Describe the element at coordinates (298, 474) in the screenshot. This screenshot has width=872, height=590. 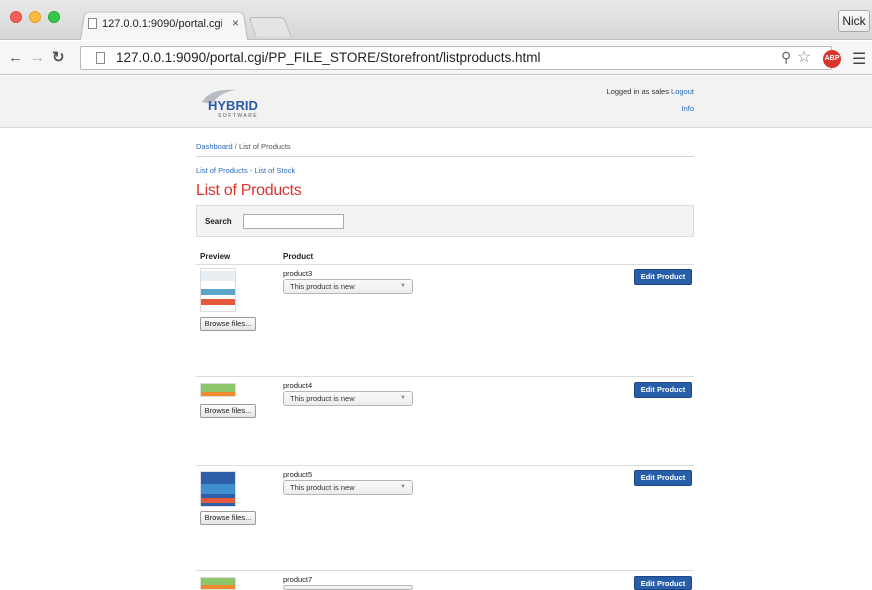
I see `product-name: product5` at that location.